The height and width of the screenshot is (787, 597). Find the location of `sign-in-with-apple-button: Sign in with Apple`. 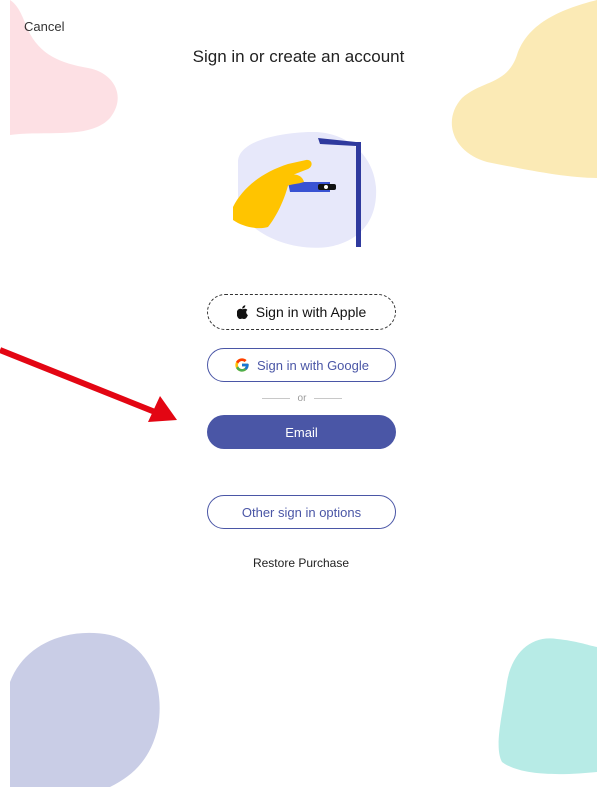

sign-in-with-apple-button: Sign in with Apple is located at coordinates (301, 312).